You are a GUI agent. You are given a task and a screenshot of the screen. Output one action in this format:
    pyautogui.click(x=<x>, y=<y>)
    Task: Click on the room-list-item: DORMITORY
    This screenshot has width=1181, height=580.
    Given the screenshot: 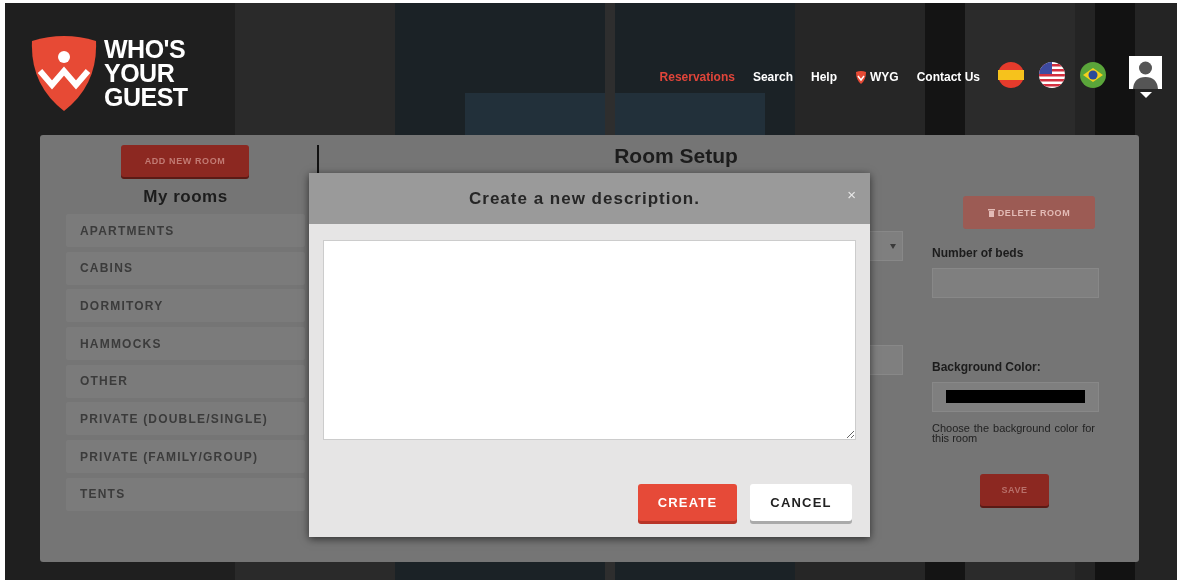 What is the action you would take?
    pyautogui.click(x=185, y=306)
    